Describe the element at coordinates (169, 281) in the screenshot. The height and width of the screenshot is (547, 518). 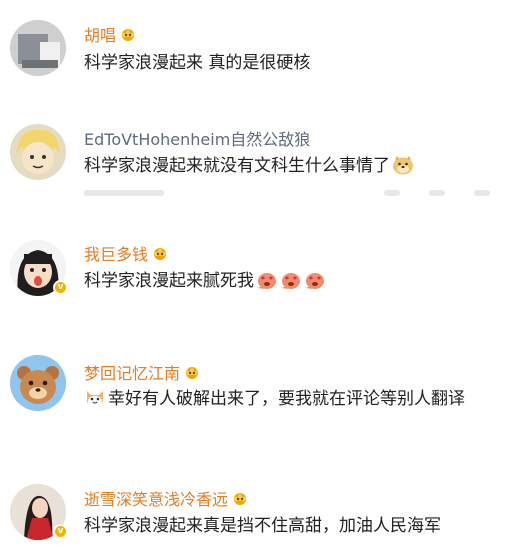
I see `comment-text-body: 科学家浪漫起来腻死我` at that location.